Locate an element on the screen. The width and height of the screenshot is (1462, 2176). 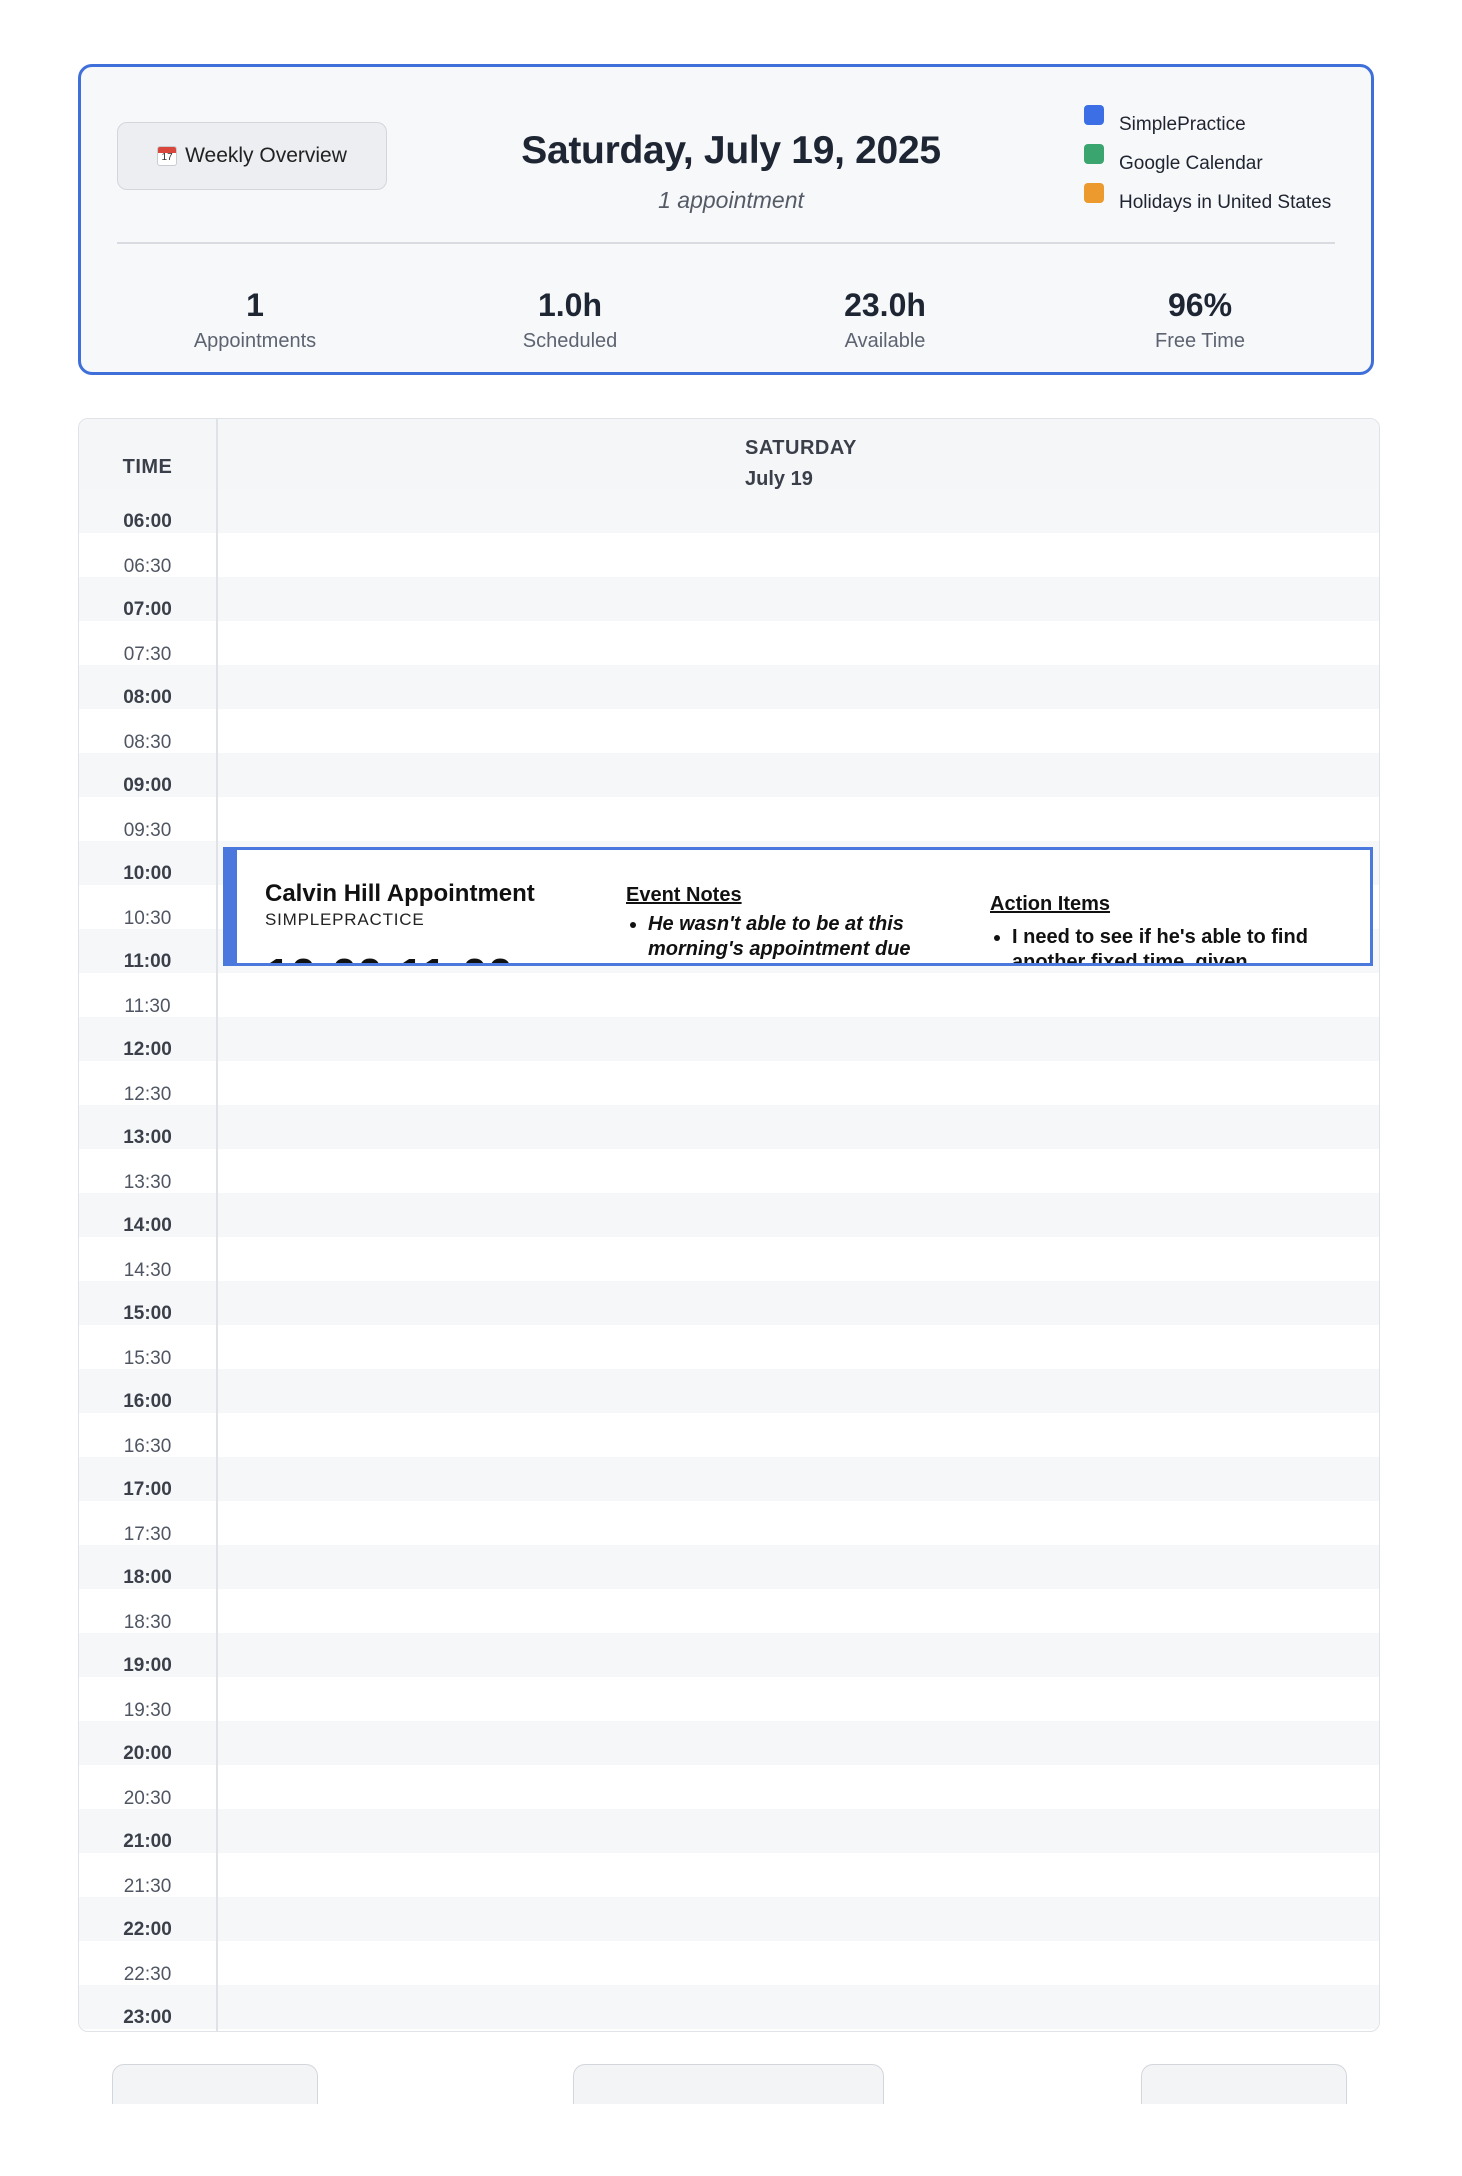
legend-label: Holidays in United States is located at coordinates (1225, 202).